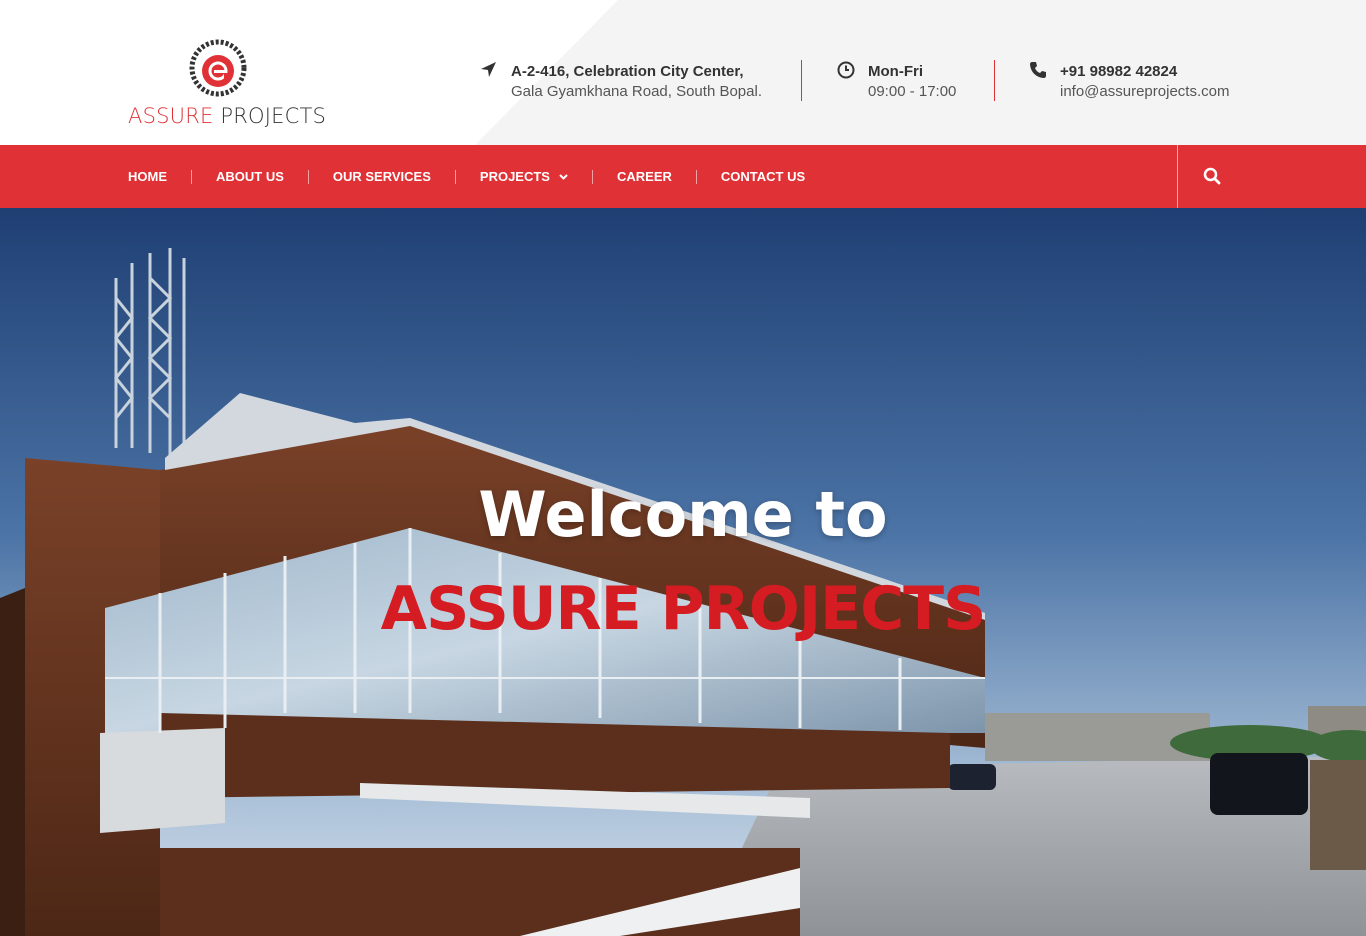  I want to click on nav-item-about-us: ABOUT US, so click(250, 176).